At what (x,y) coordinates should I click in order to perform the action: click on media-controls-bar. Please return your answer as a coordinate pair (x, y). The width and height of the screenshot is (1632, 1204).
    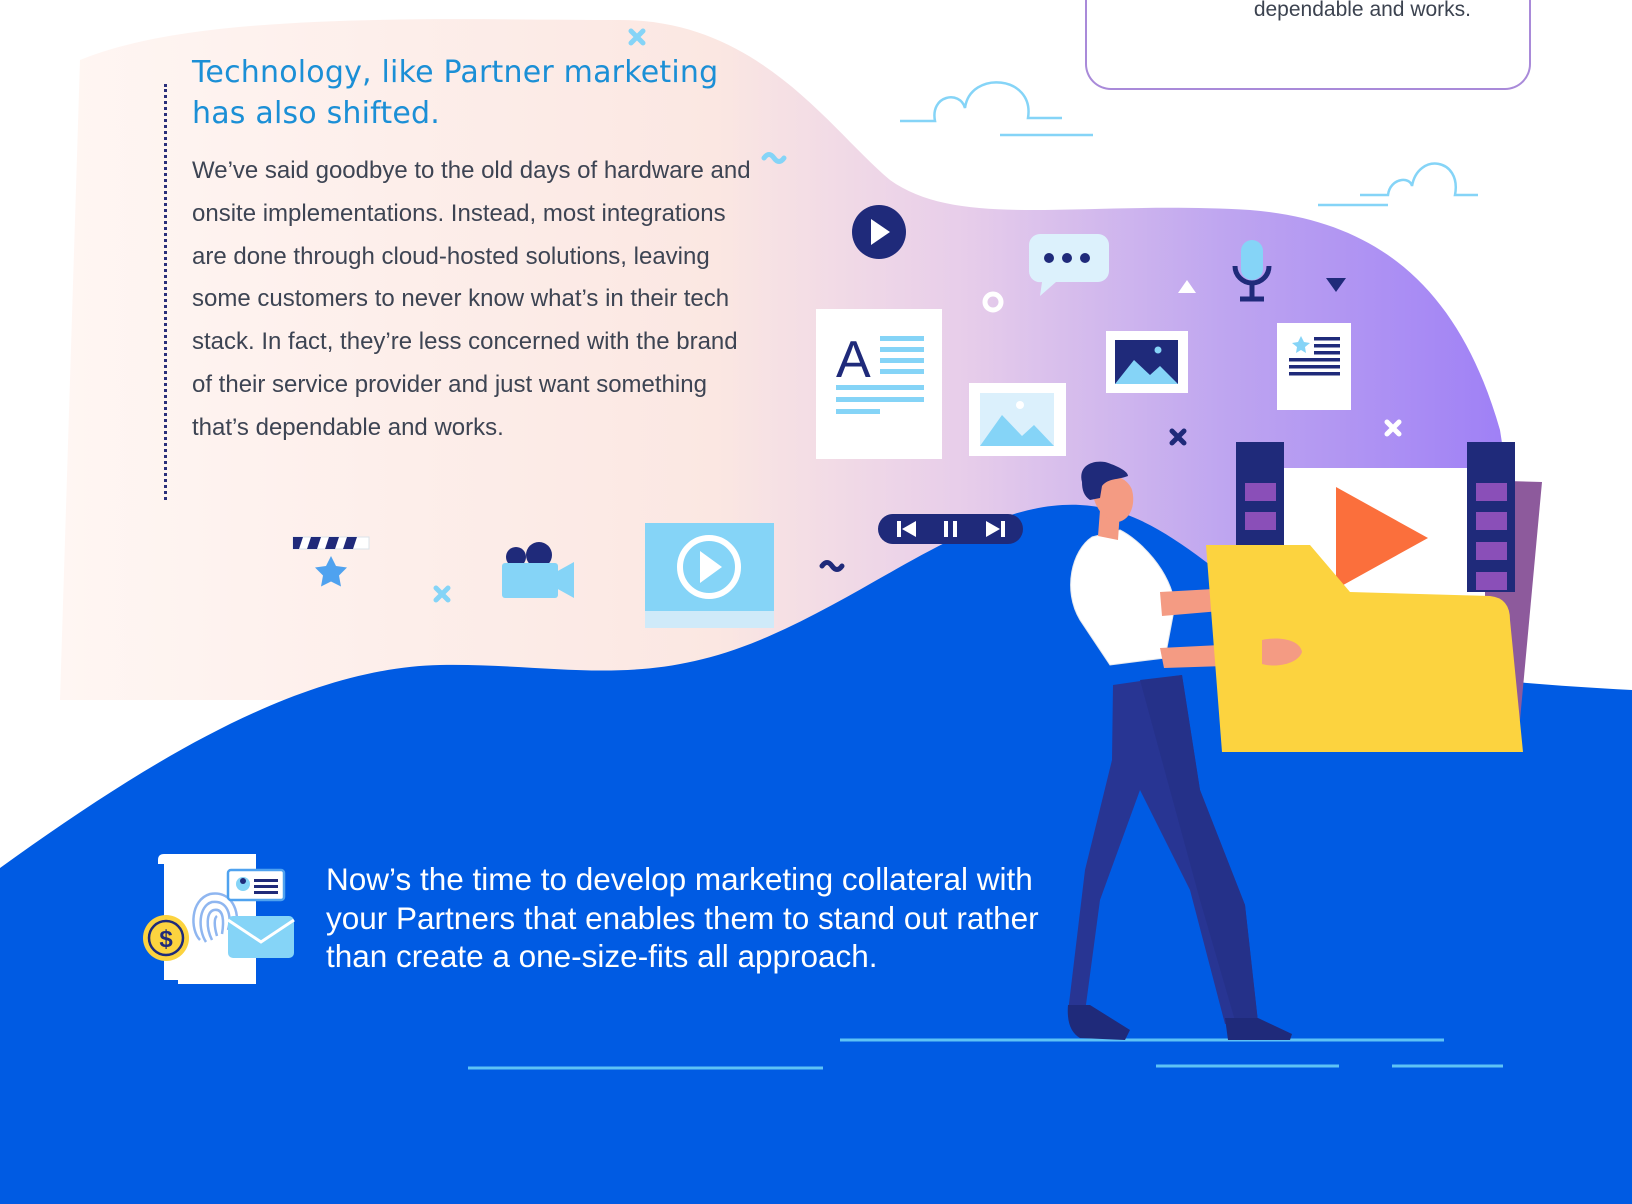
    Looking at the image, I should click on (950, 529).